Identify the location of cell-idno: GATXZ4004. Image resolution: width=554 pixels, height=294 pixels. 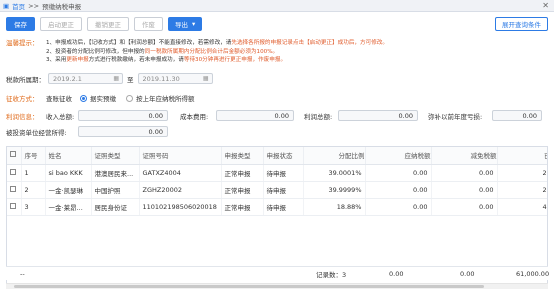
(180, 173).